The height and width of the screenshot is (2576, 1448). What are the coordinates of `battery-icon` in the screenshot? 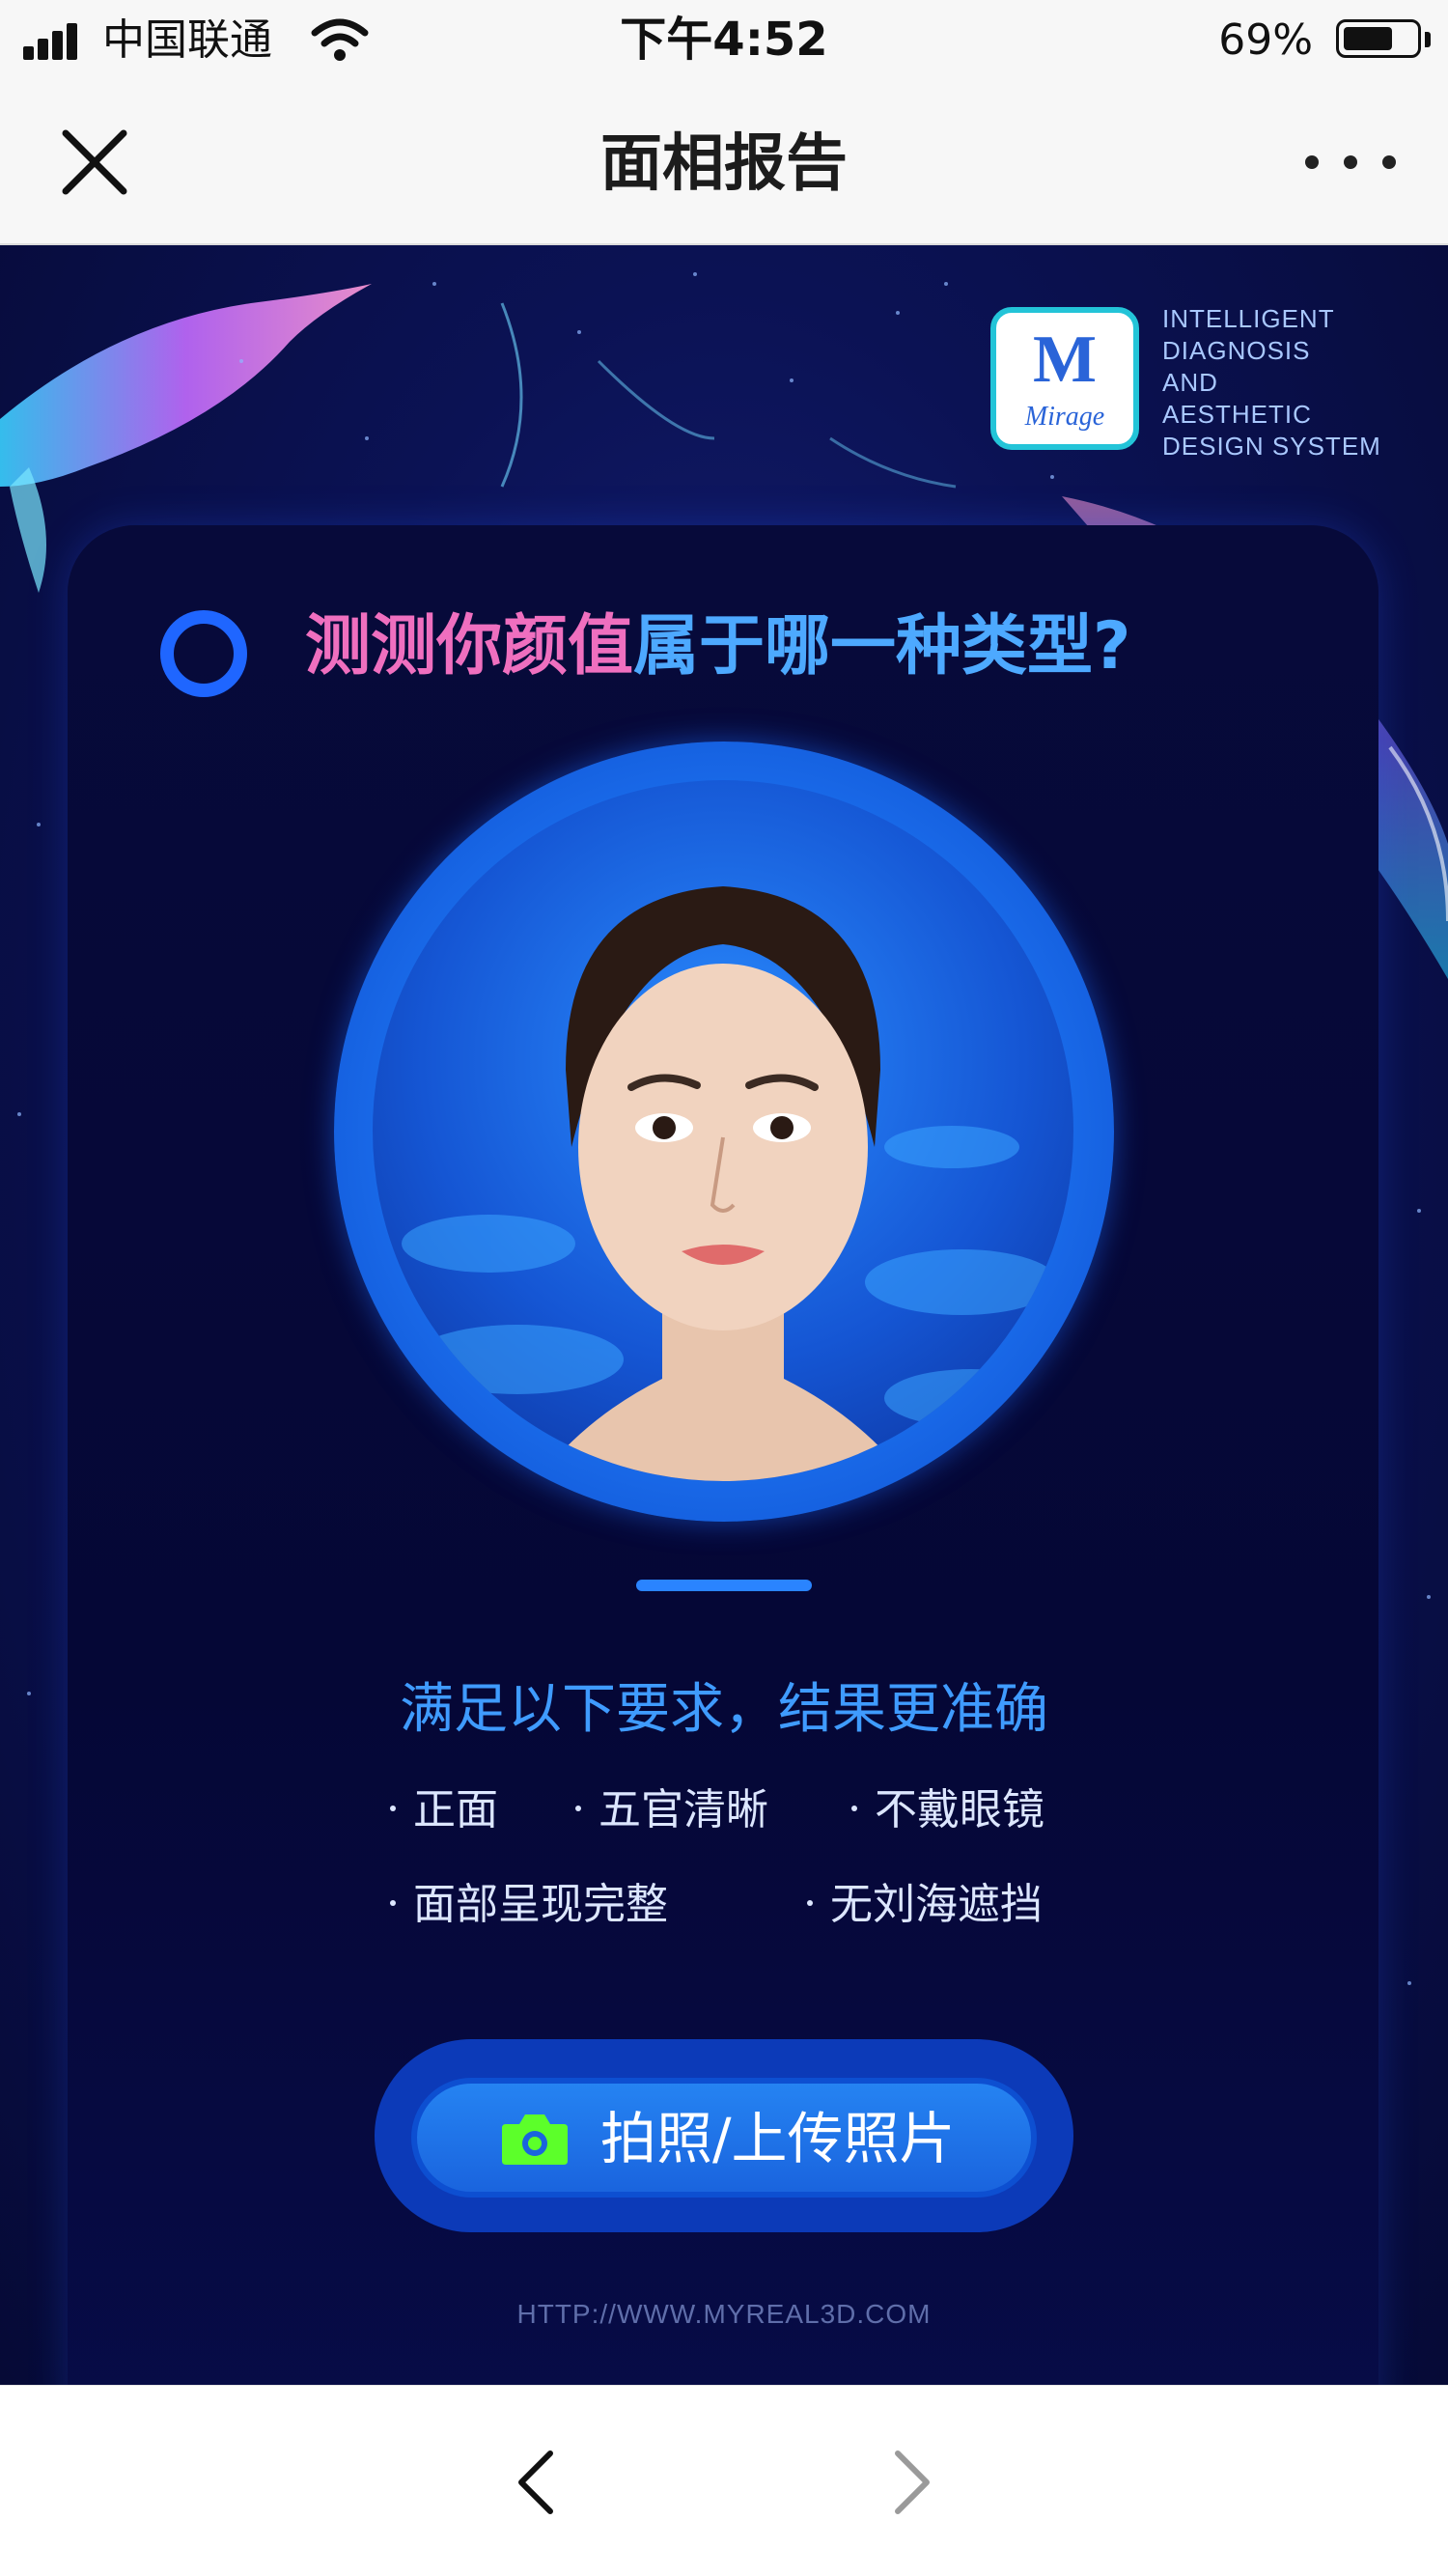 It's located at (1379, 39).